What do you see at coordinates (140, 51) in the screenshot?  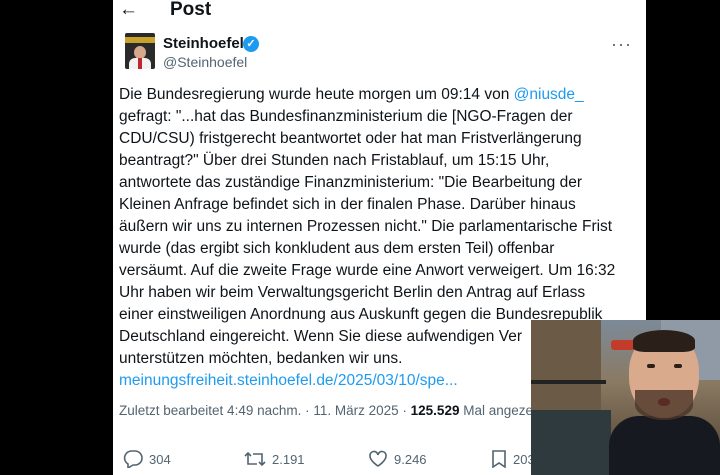 I see `avatar` at bounding box center [140, 51].